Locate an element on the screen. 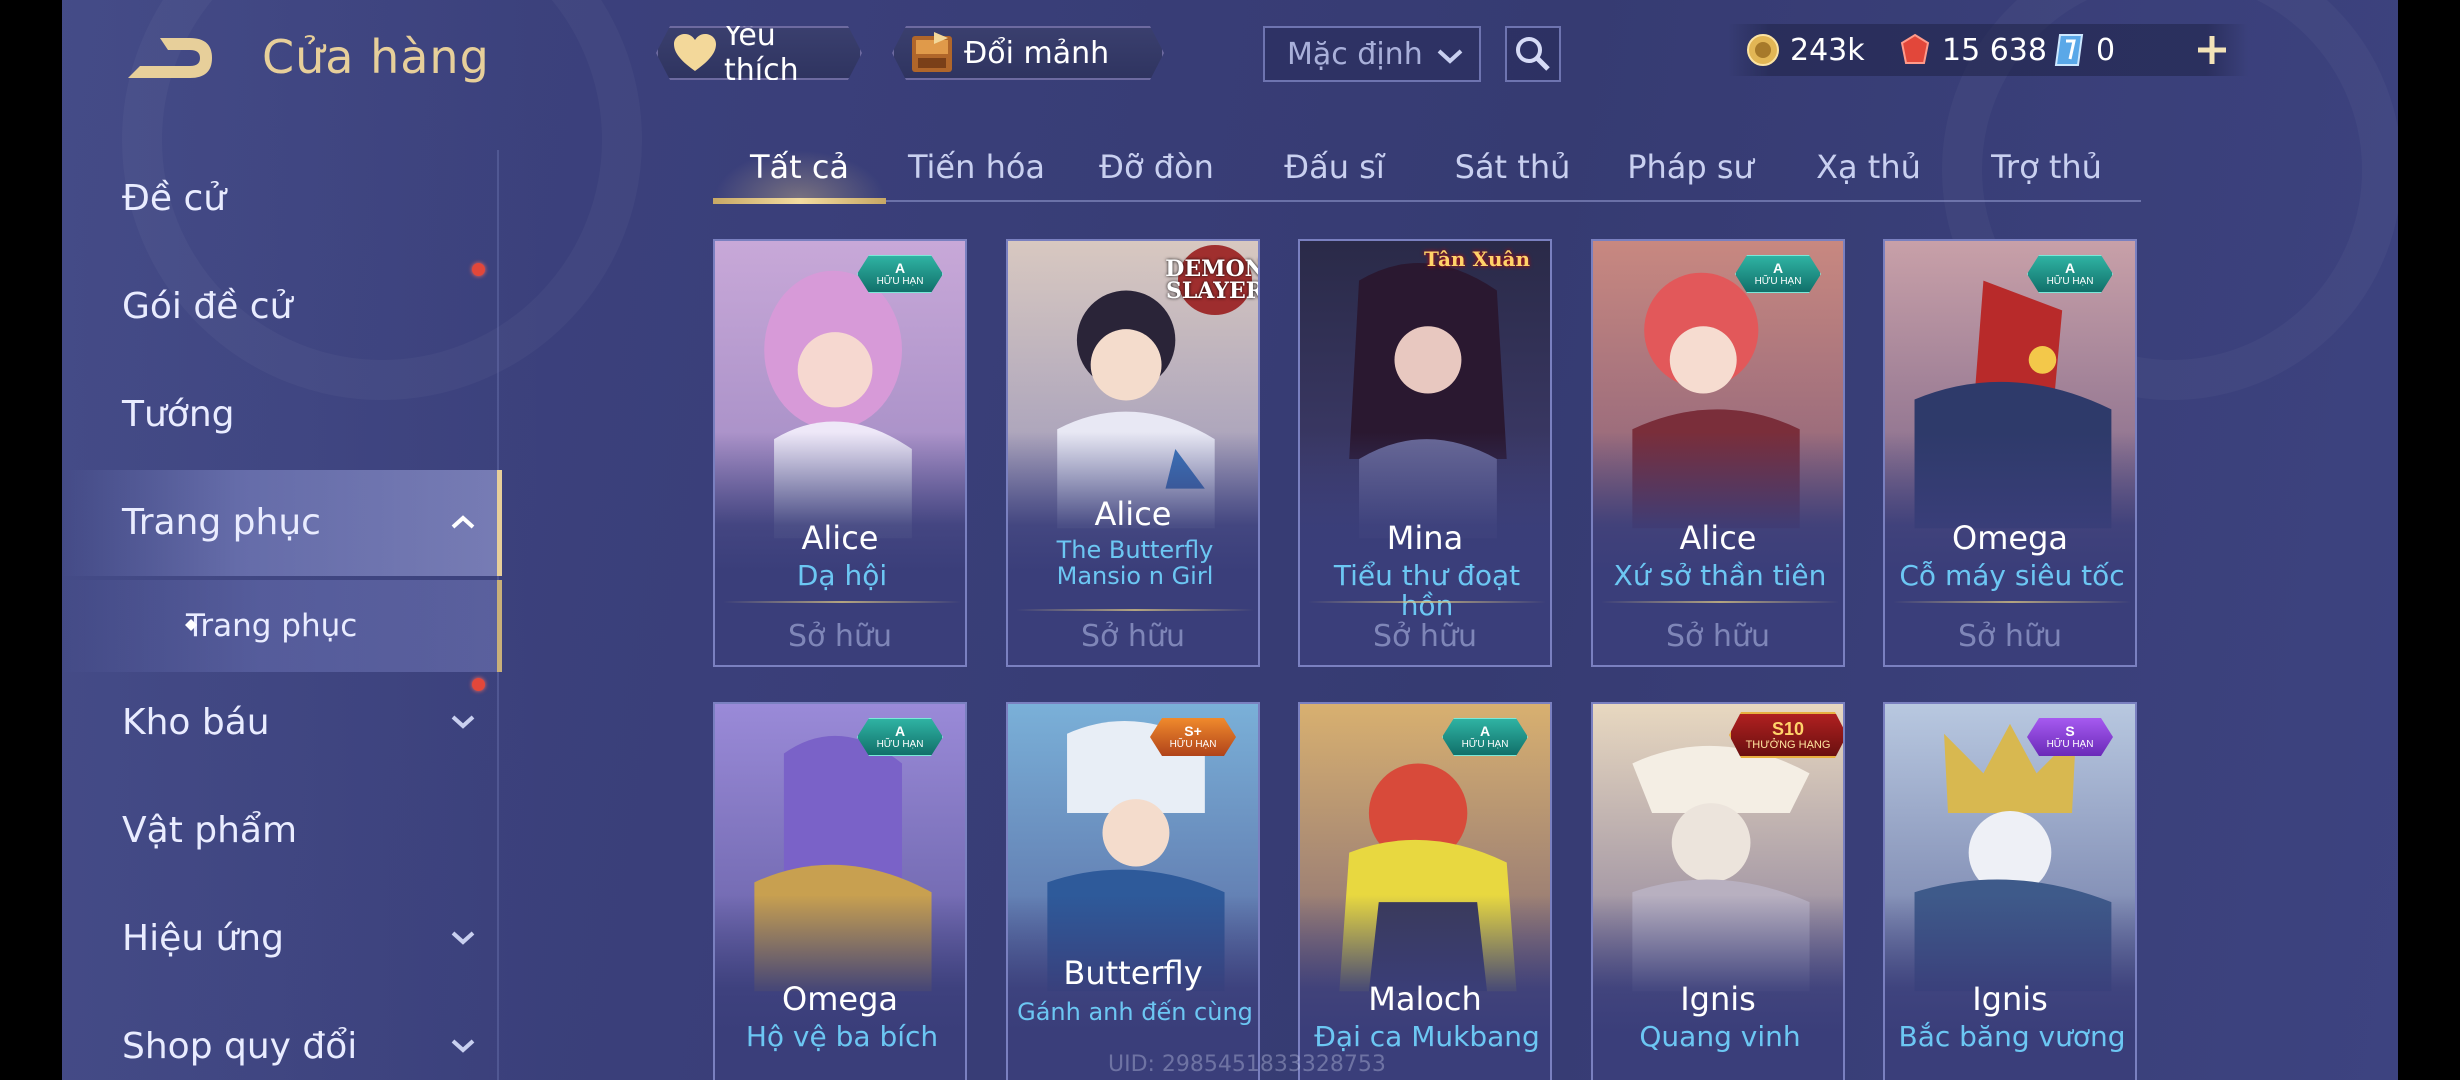 Image resolution: width=2460 pixels, height=1080 pixels. sidebar-item-skins: Trang phục is located at coordinates (221, 522).